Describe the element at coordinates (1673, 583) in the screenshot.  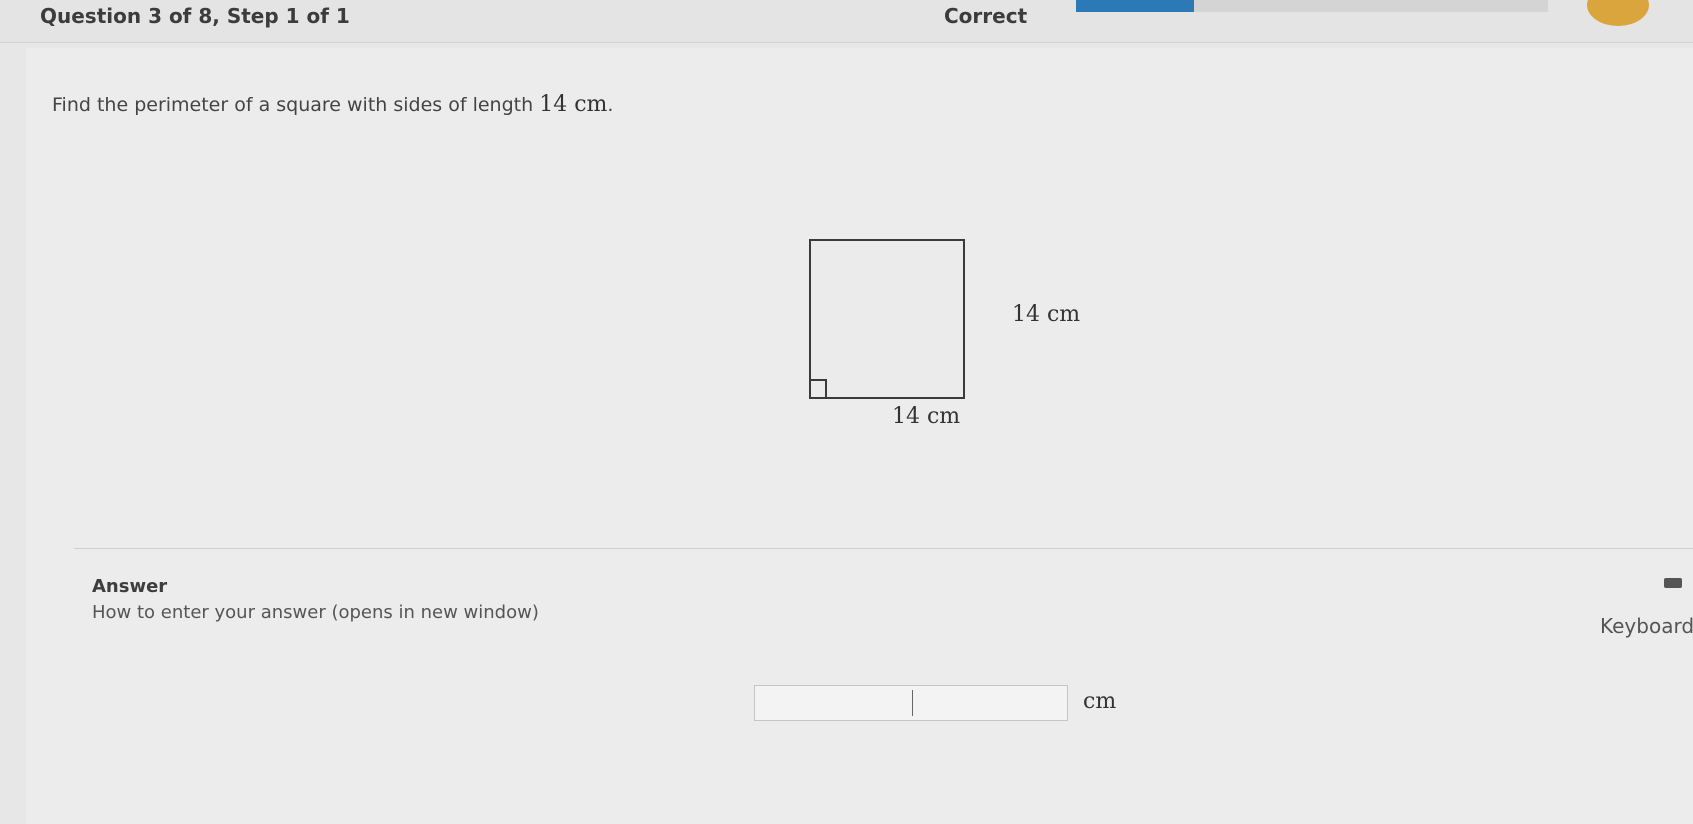
I see `keyboard-icon` at that location.